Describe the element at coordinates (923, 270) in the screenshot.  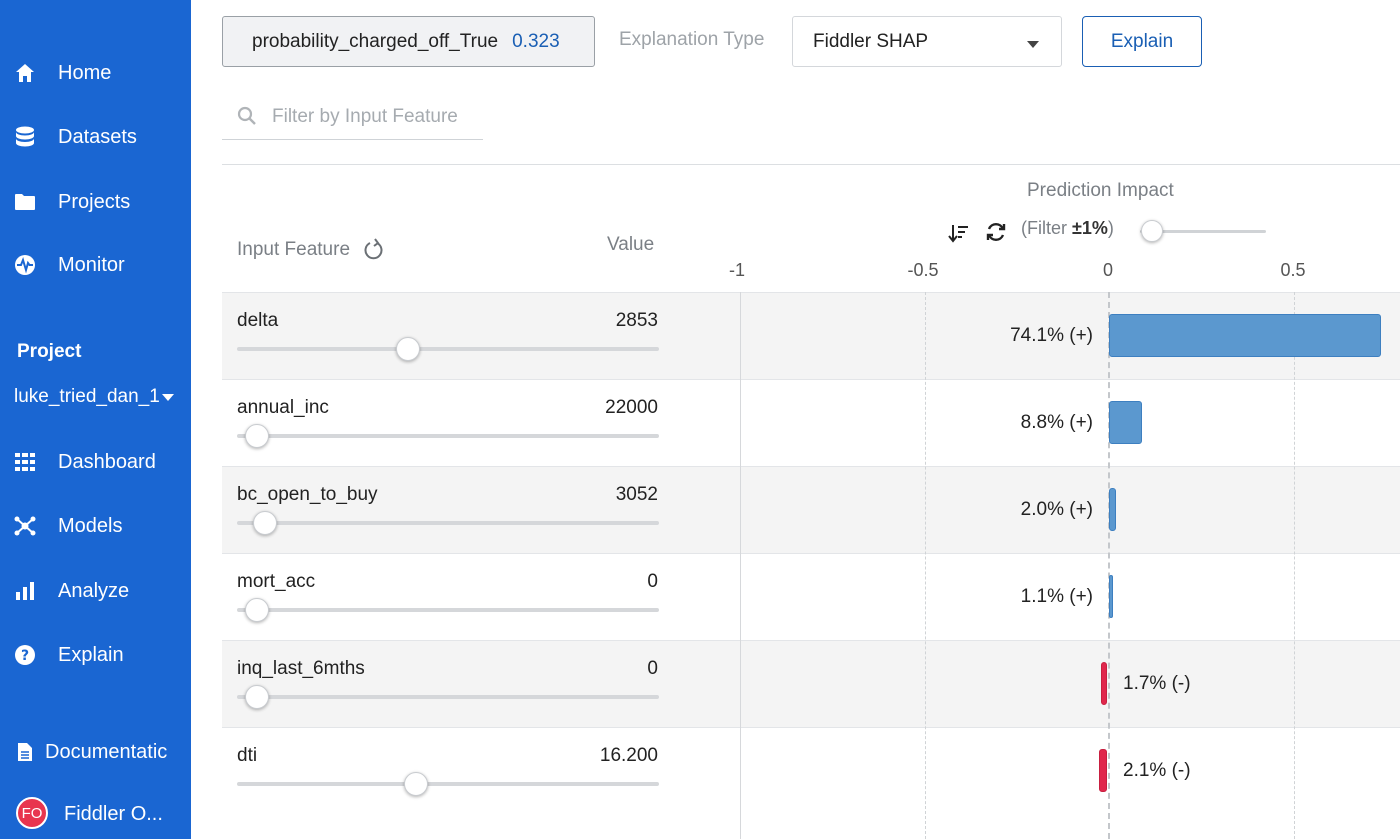
I see `tick-label: -0.5` at that location.